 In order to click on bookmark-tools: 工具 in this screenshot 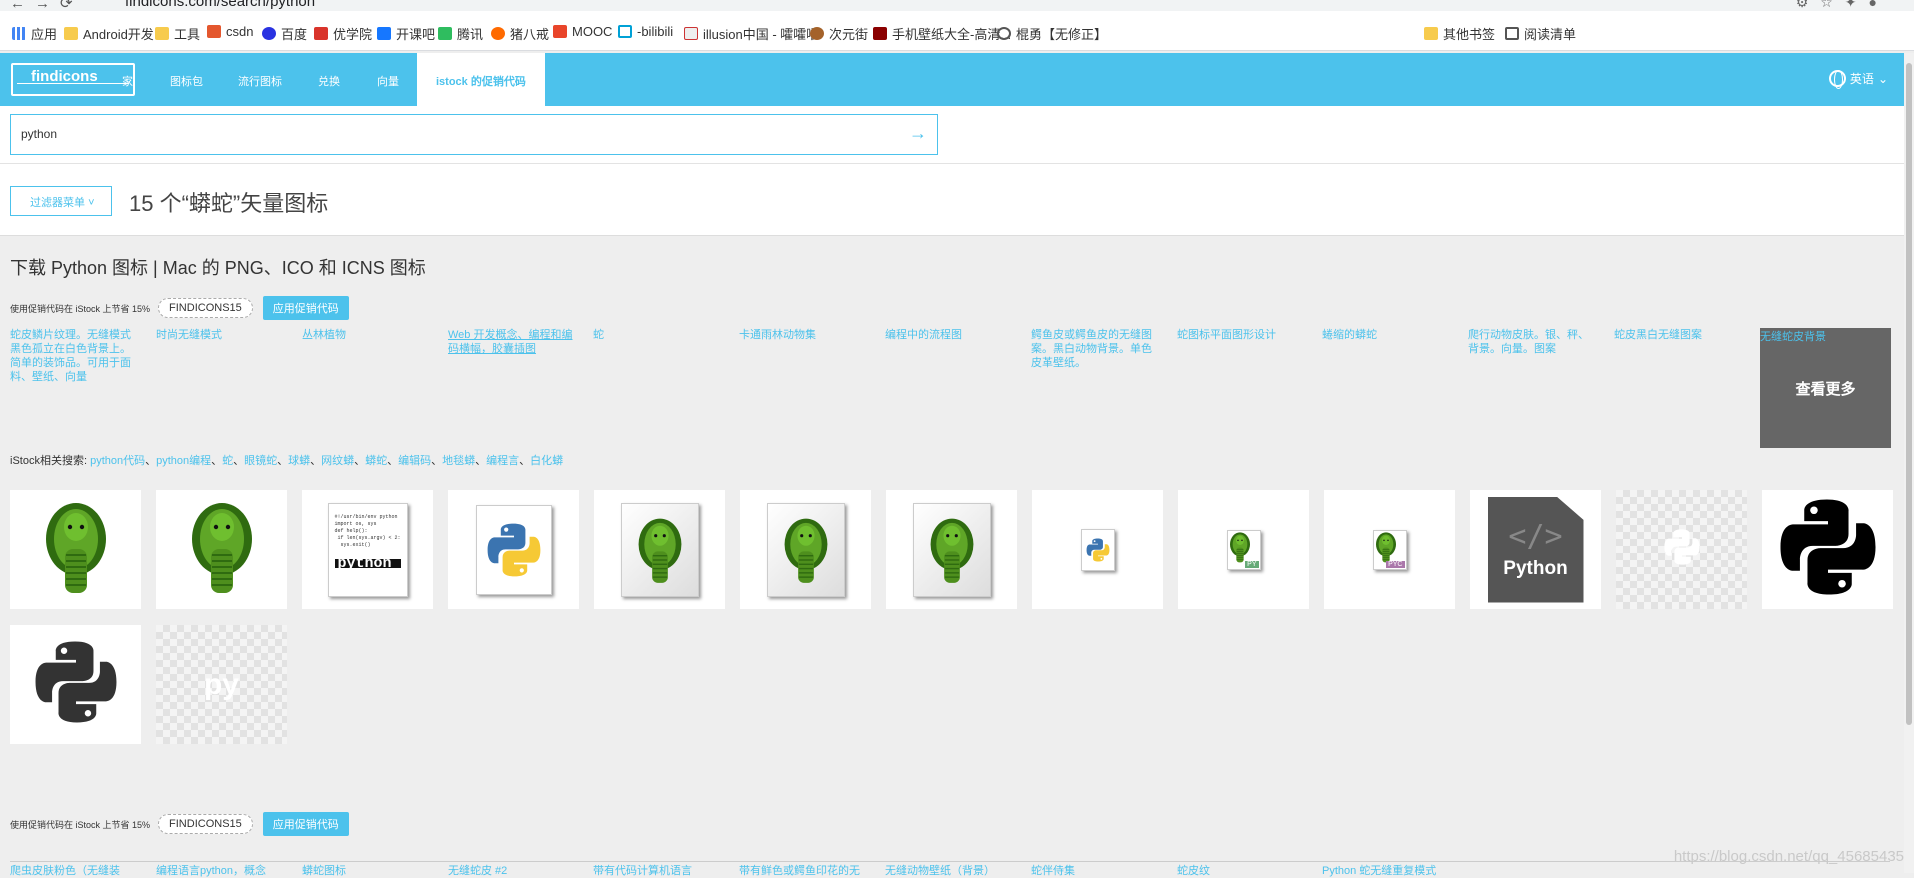, I will do `click(177, 33)`.